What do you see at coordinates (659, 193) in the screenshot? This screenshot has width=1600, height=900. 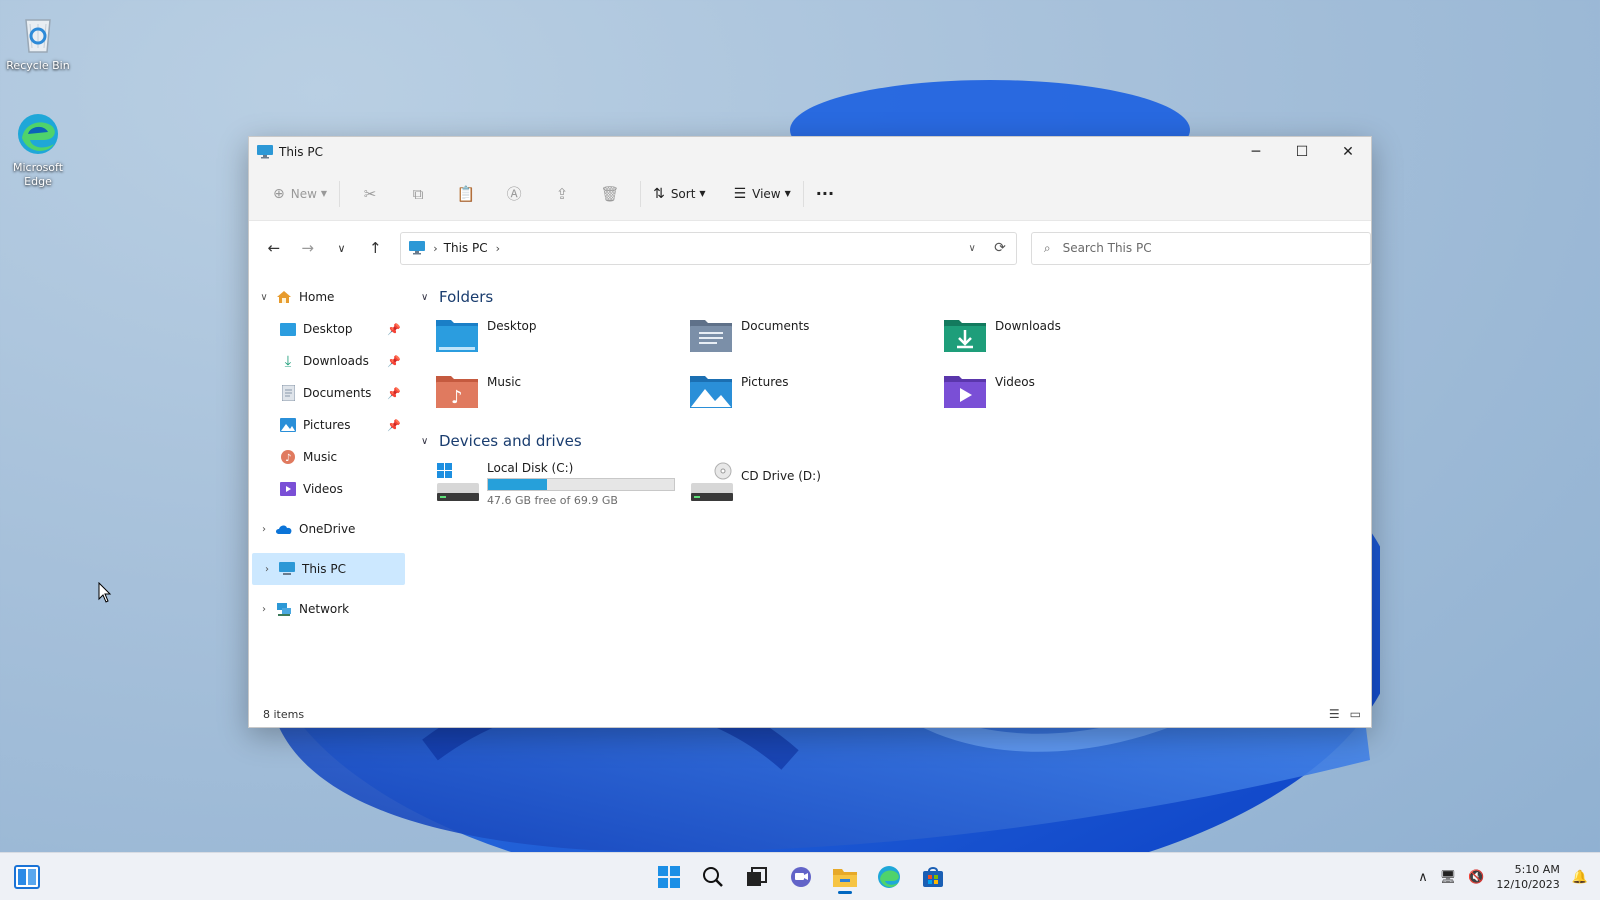 I see `sort-icon: ⇅` at bounding box center [659, 193].